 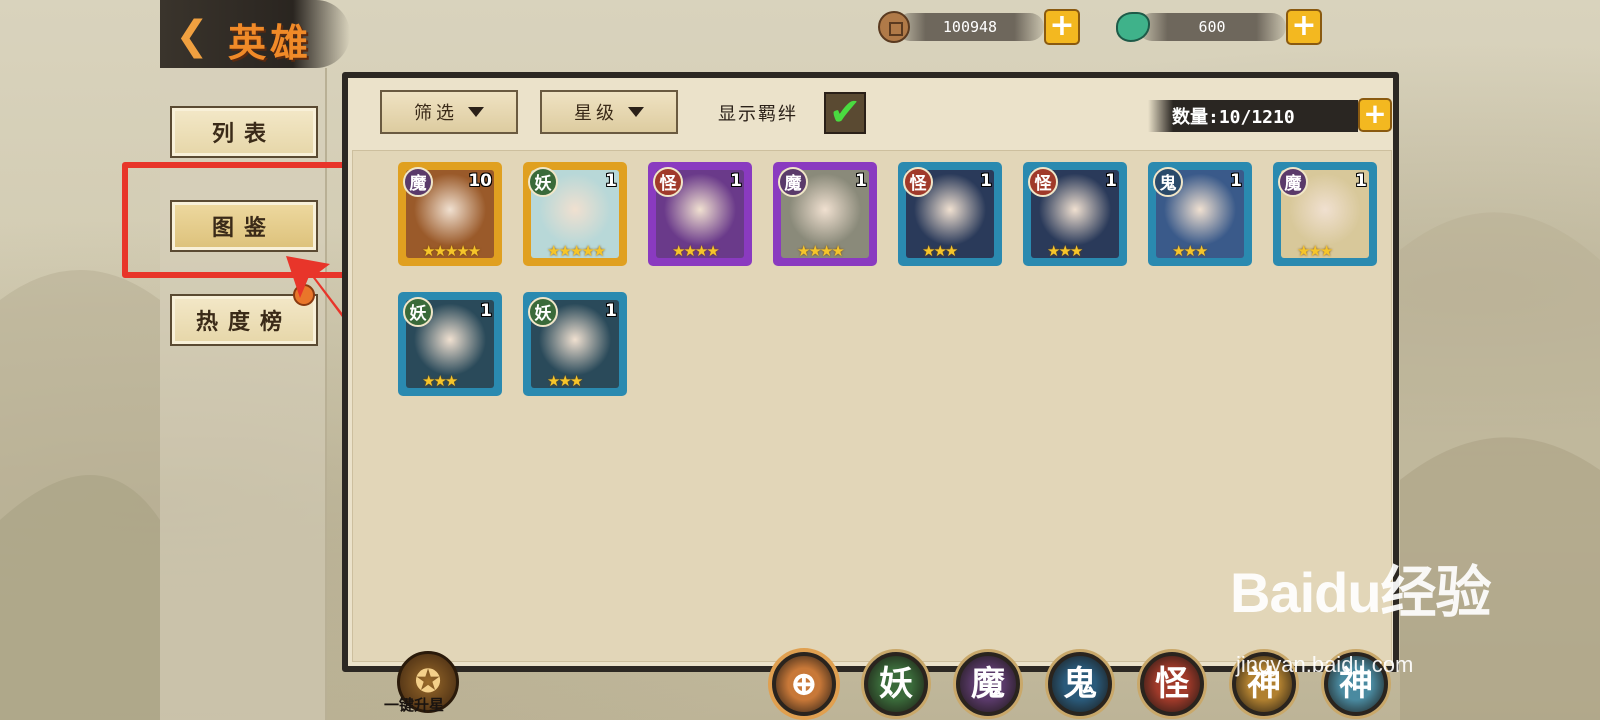 What do you see at coordinates (1168, 182) in the screenshot?
I see `faction-badge: 鬼` at bounding box center [1168, 182].